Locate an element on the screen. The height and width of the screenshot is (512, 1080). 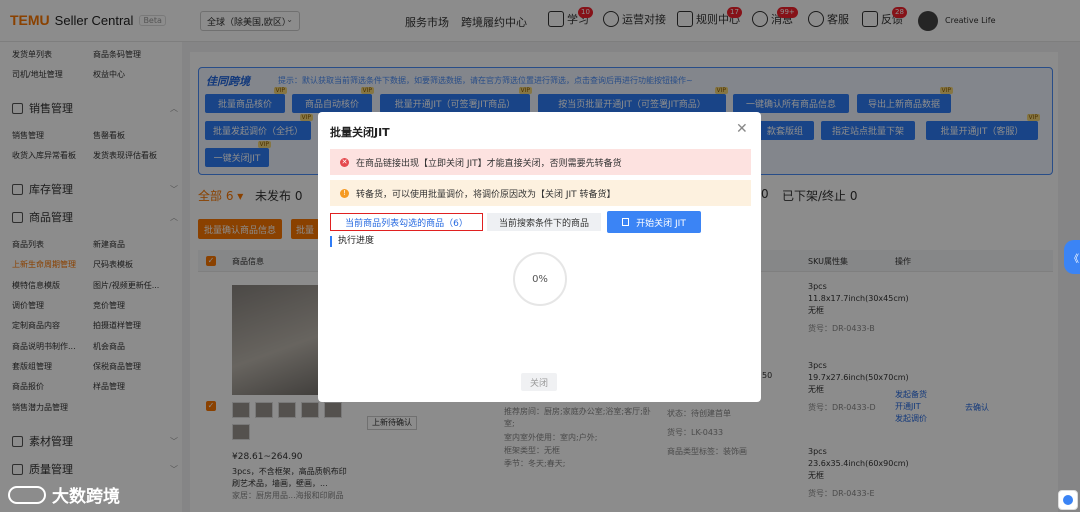
progress-label: 执行进度 is located at coordinates (352, 241).